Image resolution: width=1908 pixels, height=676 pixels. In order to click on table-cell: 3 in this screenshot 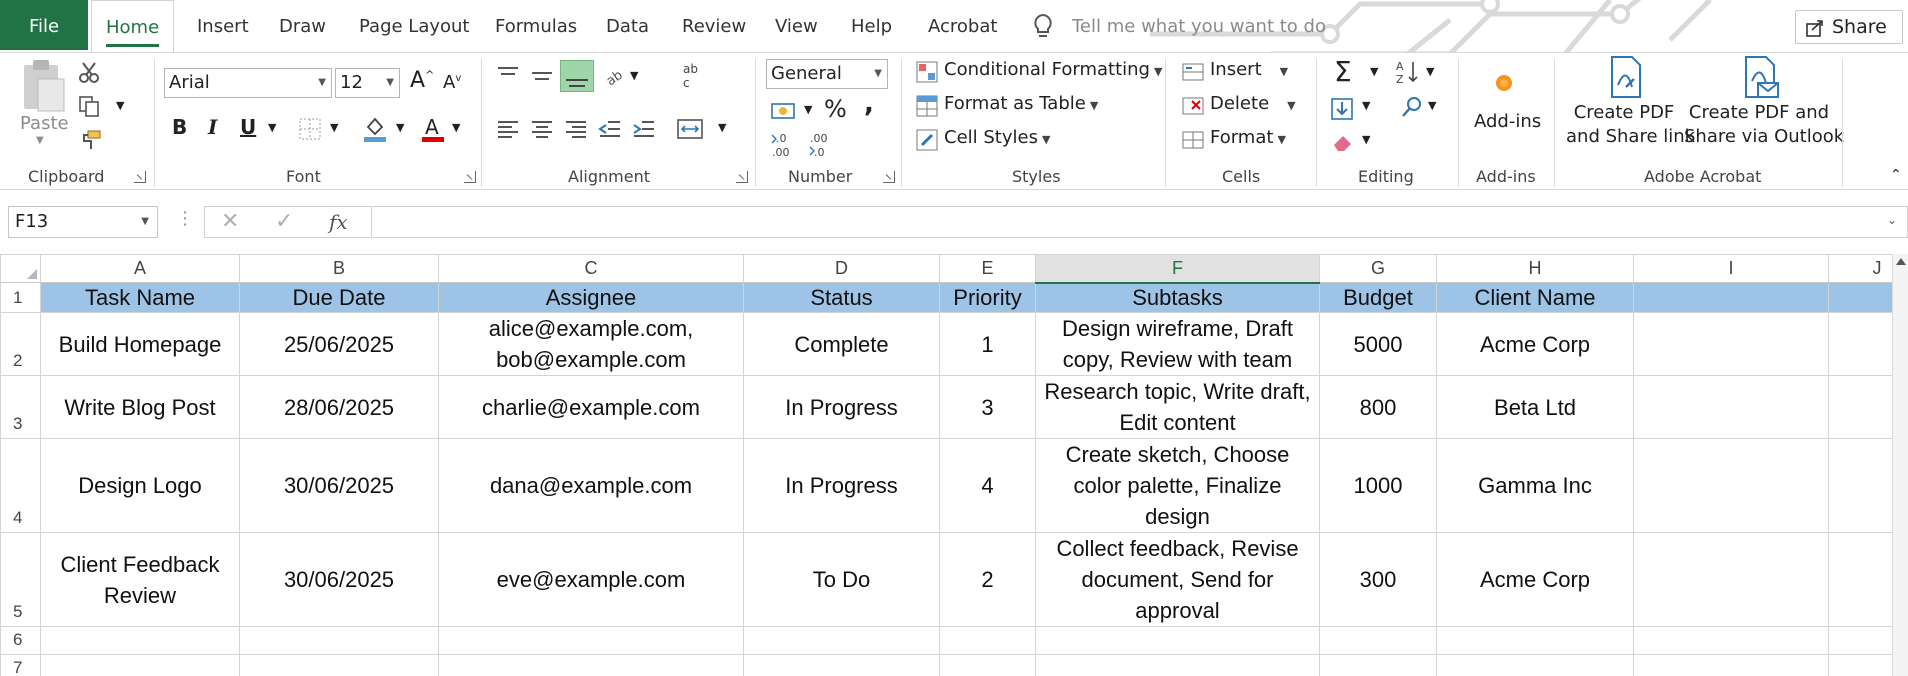, I will do `click(987, 407)`.